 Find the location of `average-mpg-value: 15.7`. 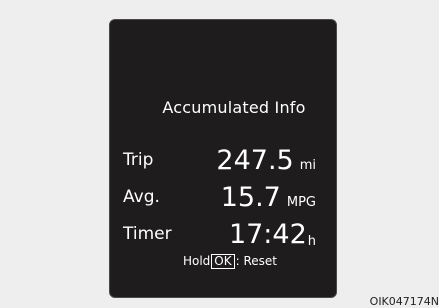

average-mpg-value: 15.7 is located at coordinates (250, 197).